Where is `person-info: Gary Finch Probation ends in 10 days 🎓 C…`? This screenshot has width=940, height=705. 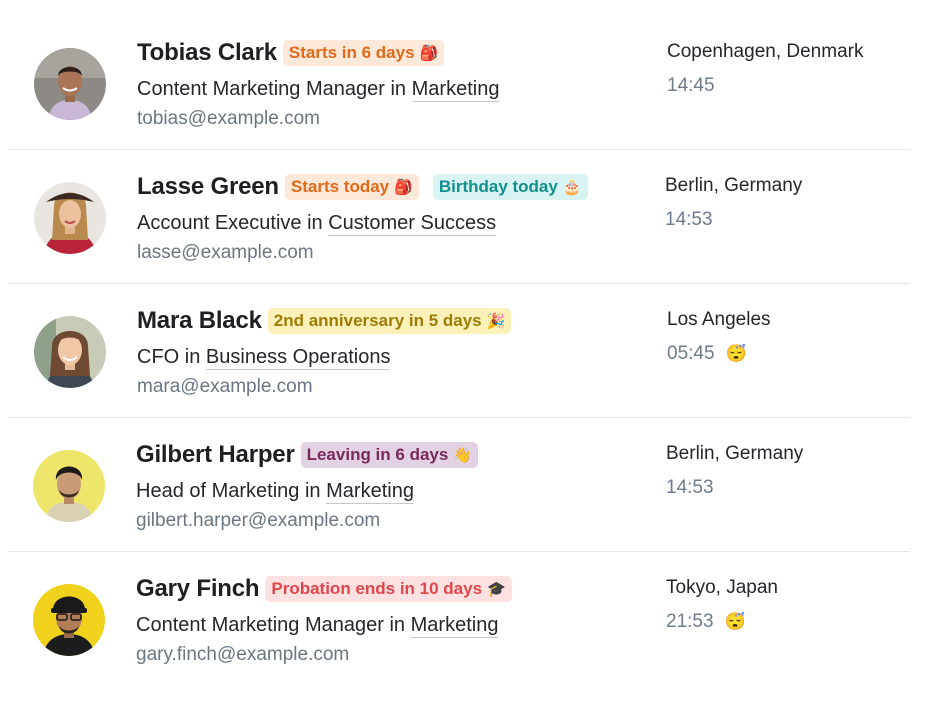 person-info: Gary Finch Probation ends in 10 days 🎓 C… is located at coordinates (324, 620).